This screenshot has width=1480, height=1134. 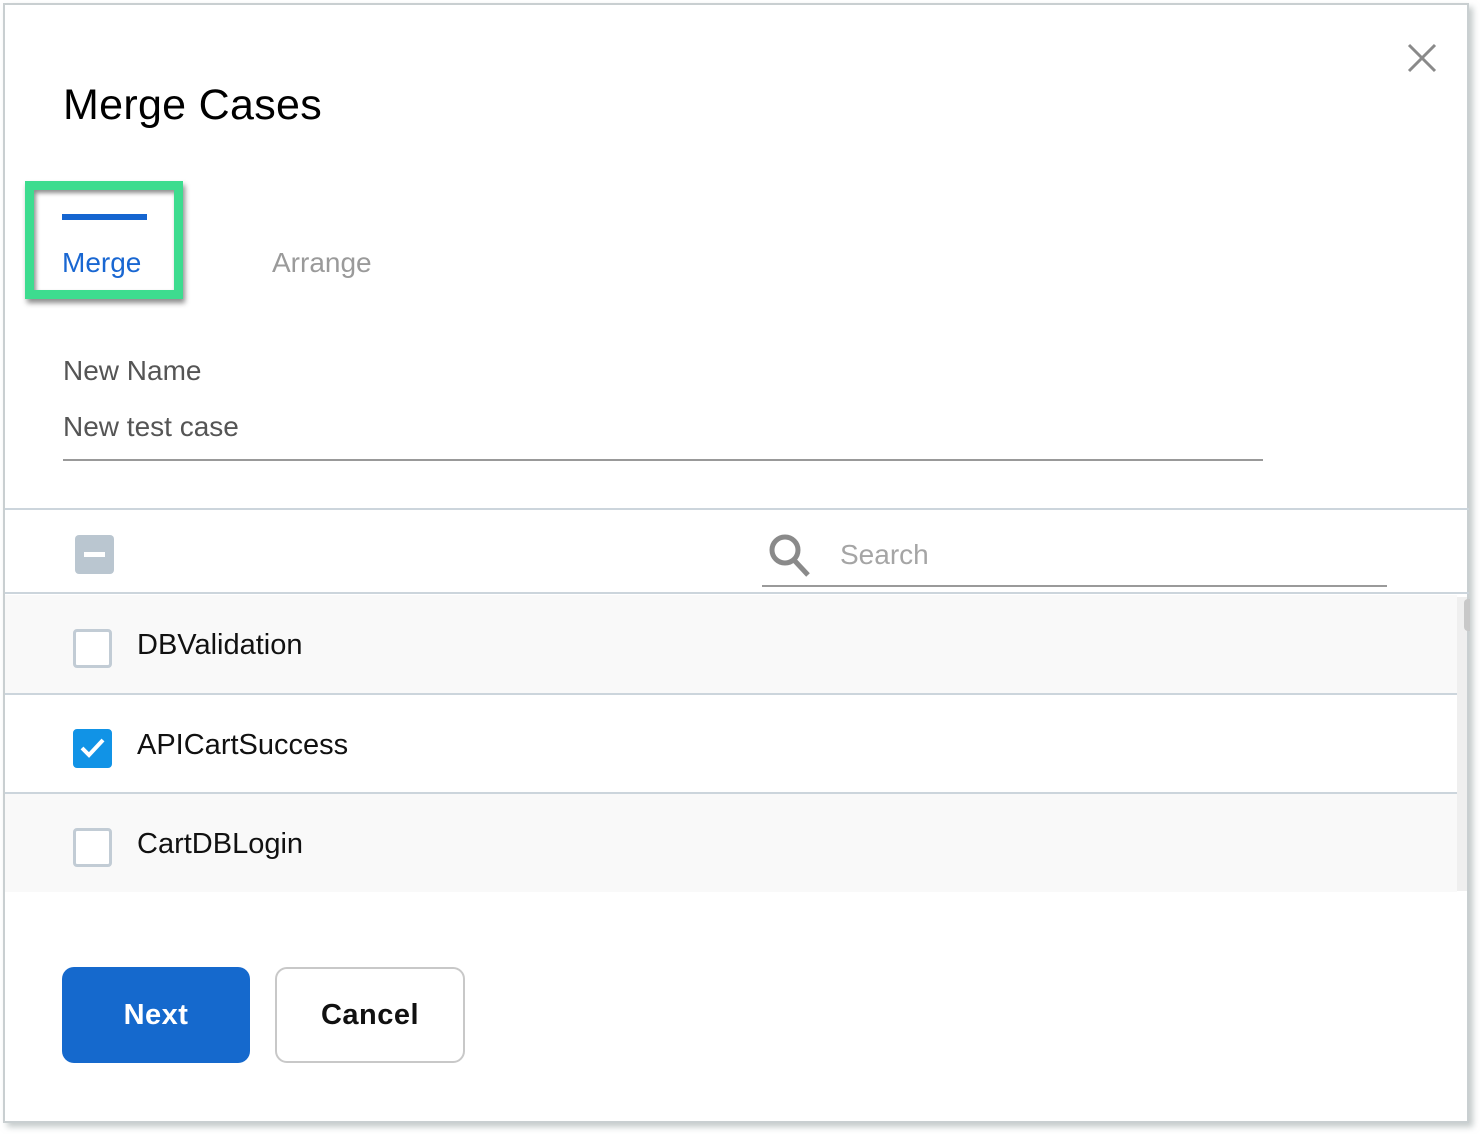 I want to click on close-button, so click(x=1422, y=58).